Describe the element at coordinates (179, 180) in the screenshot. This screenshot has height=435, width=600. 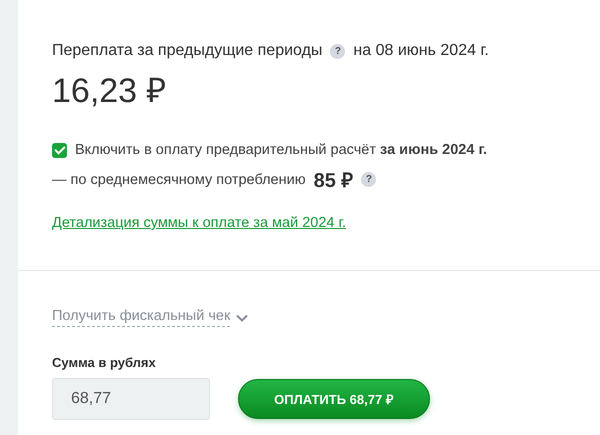
I see `prepay-note: — по среднемесячному потреблению` at that location.